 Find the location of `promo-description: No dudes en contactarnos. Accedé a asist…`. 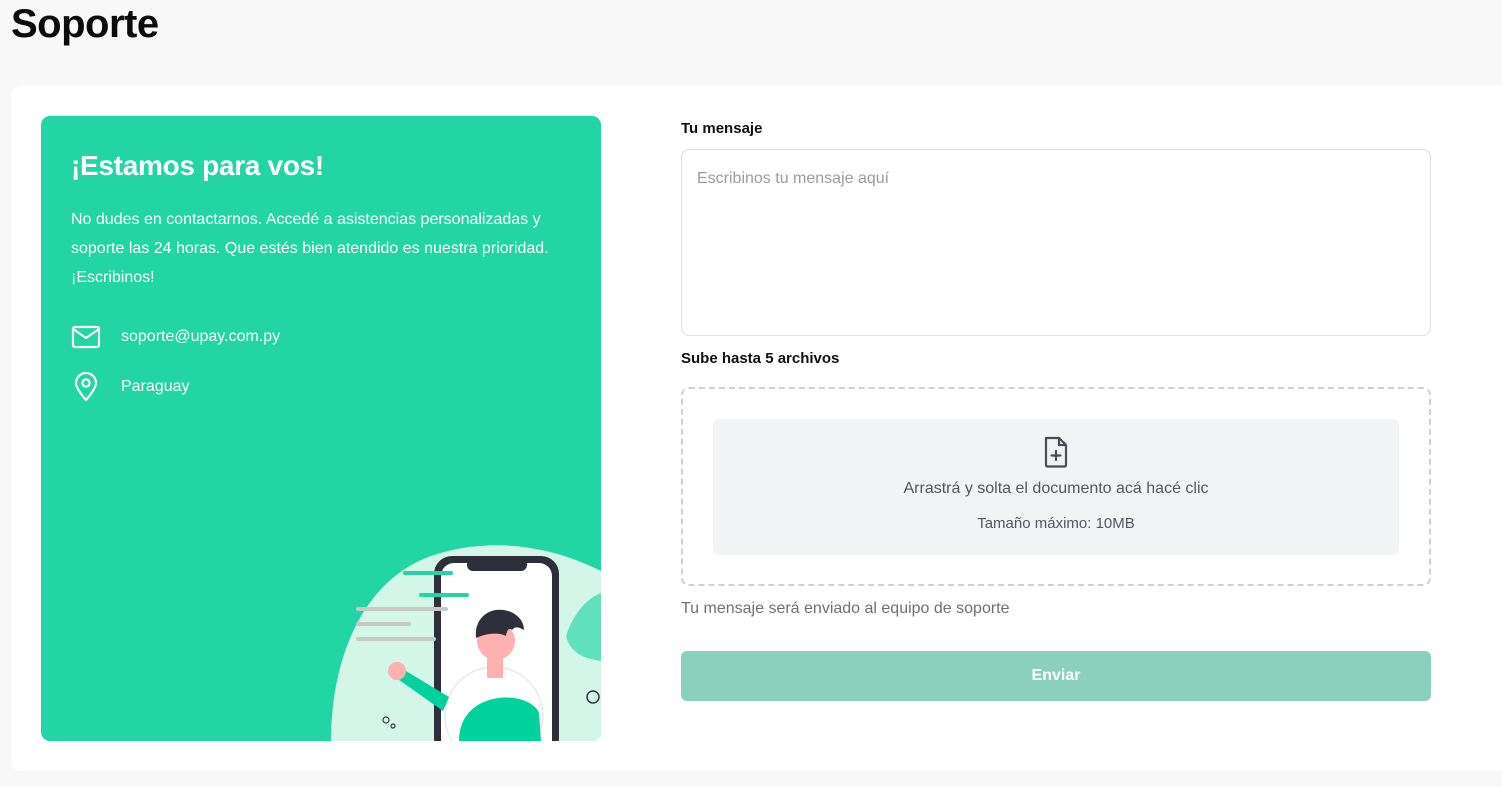

promo-description: No dudes en contactarnos. Accedé a asist… is located at coordinates (310, 248).